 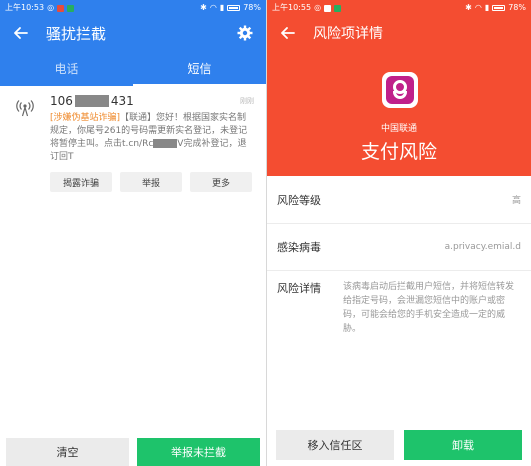 What do you see at coordinates (198, 452) in the screenshot?
I see `report-unblocked-button: 举报未拦截` at bounding box center [198, 452].